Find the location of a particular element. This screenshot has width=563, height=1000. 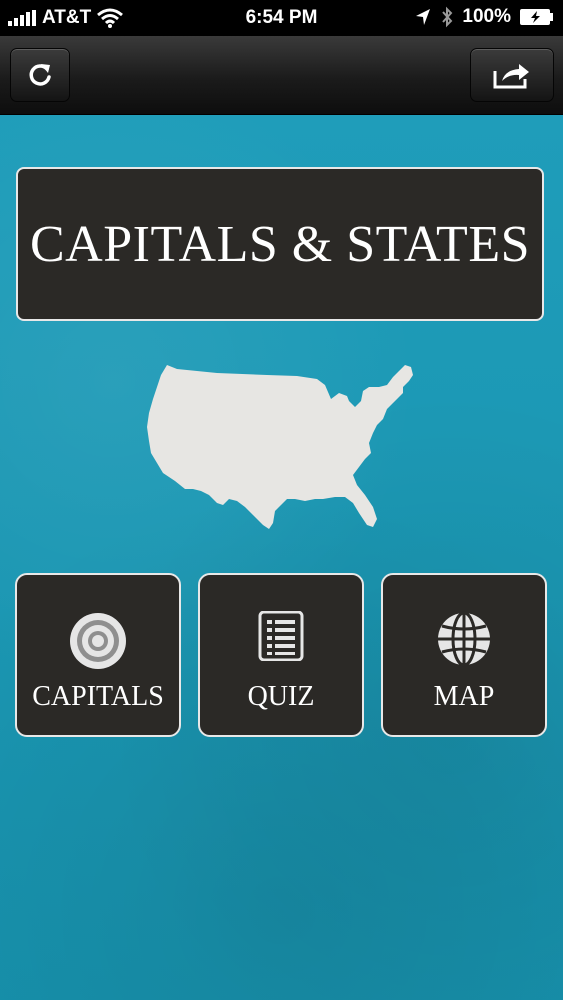

status-bar: AT&T 6:54 PM 100% is located at coordinates (281, 18).